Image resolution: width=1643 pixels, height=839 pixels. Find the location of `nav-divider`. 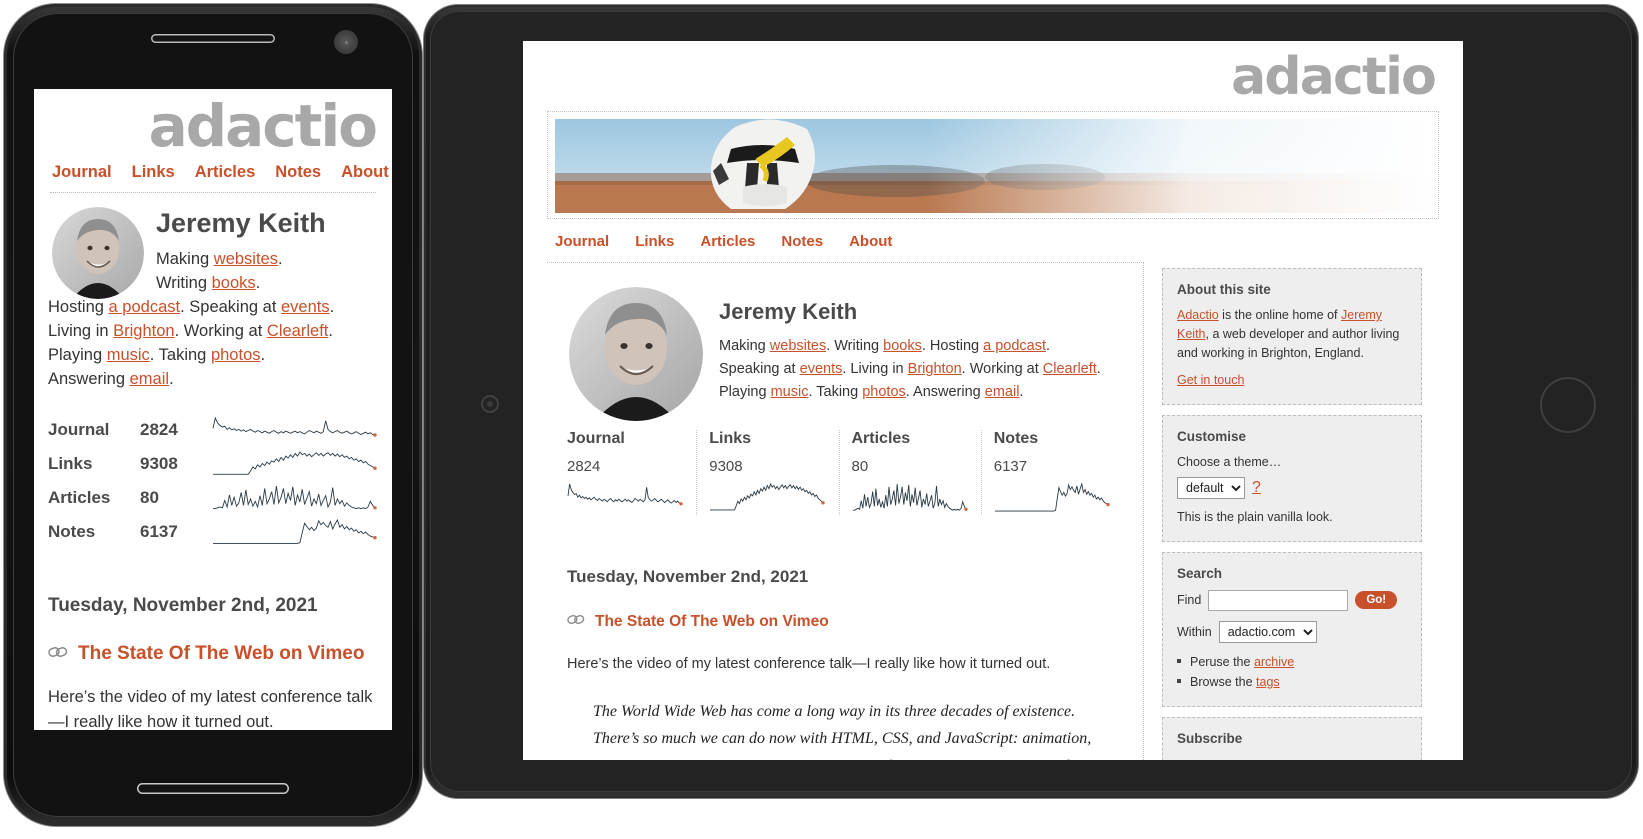

nav-divider is located at coordinates (213, 192).